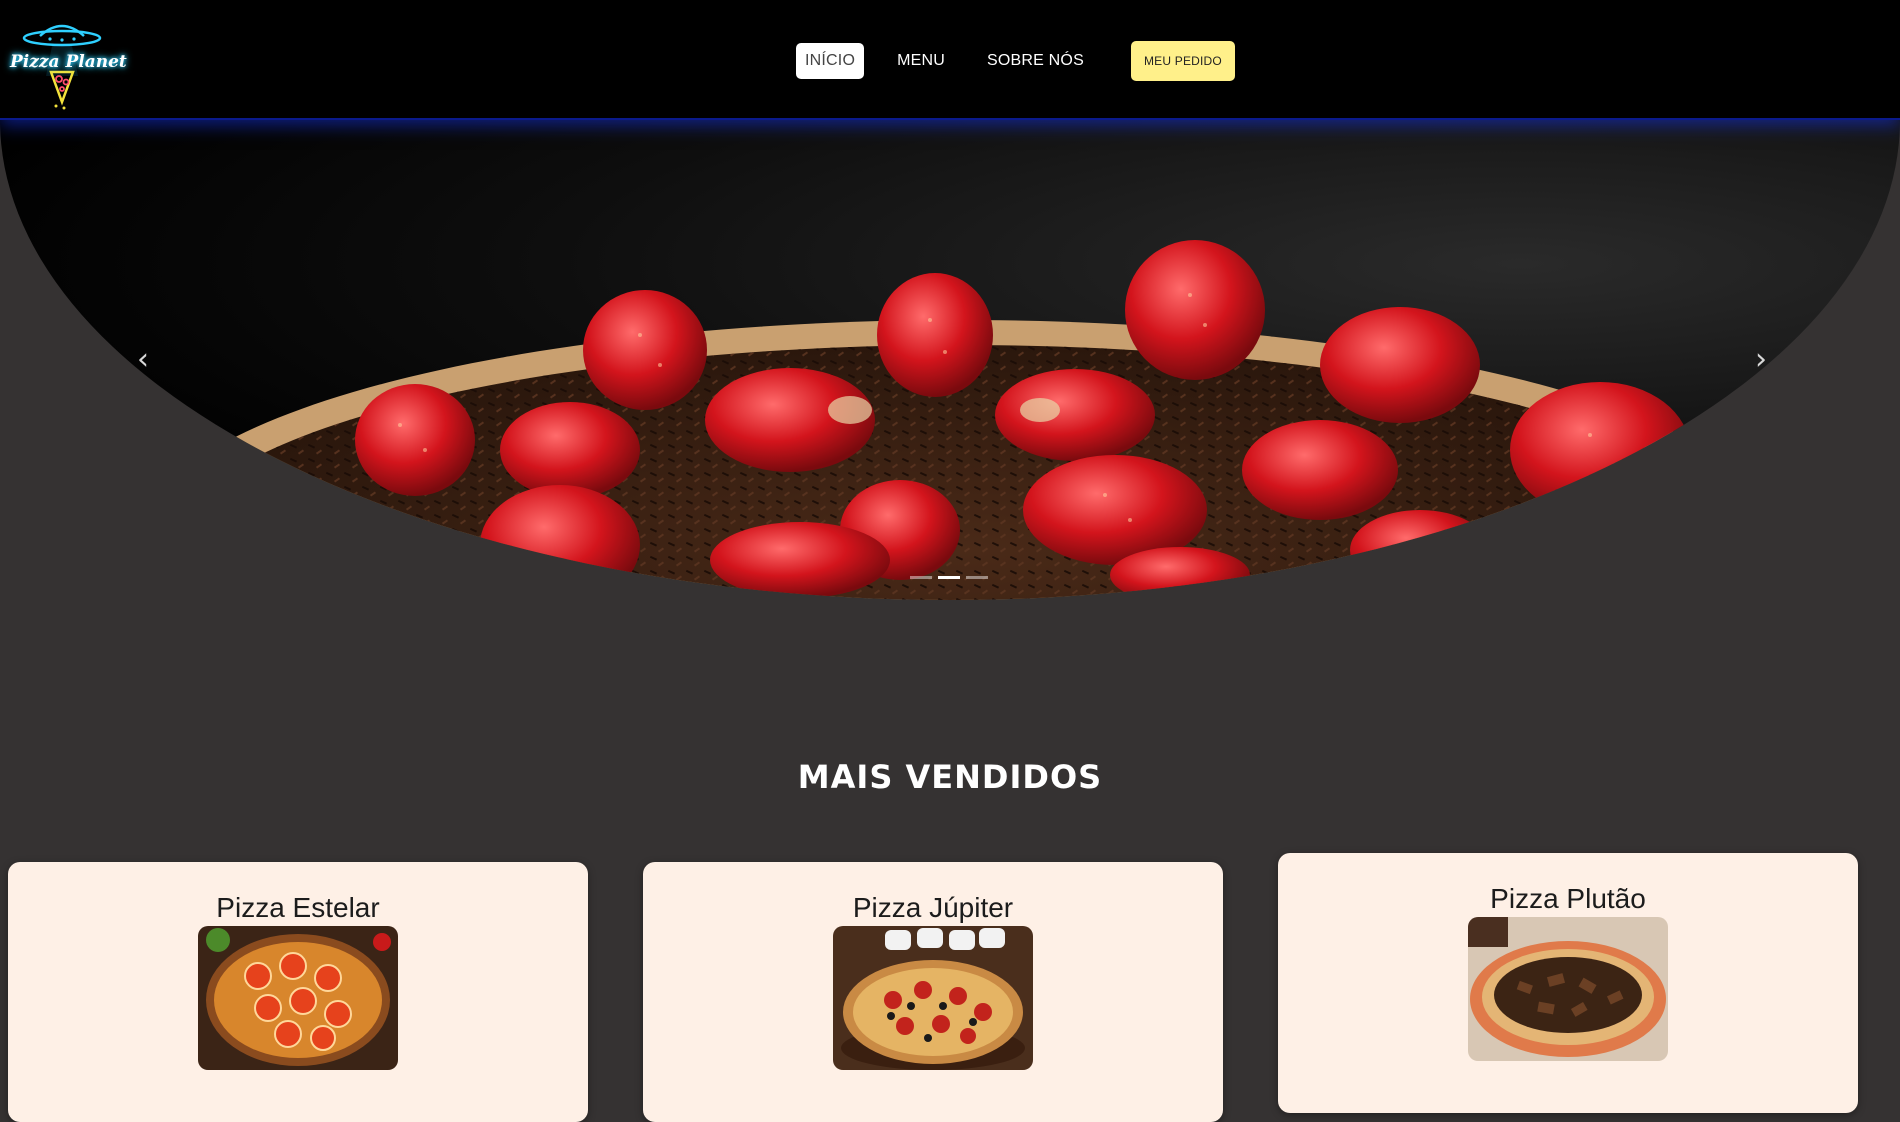 The width and height of the screenshot is (1900, 1122). I want to click on carousel-indicator-active, so click(949, 577).